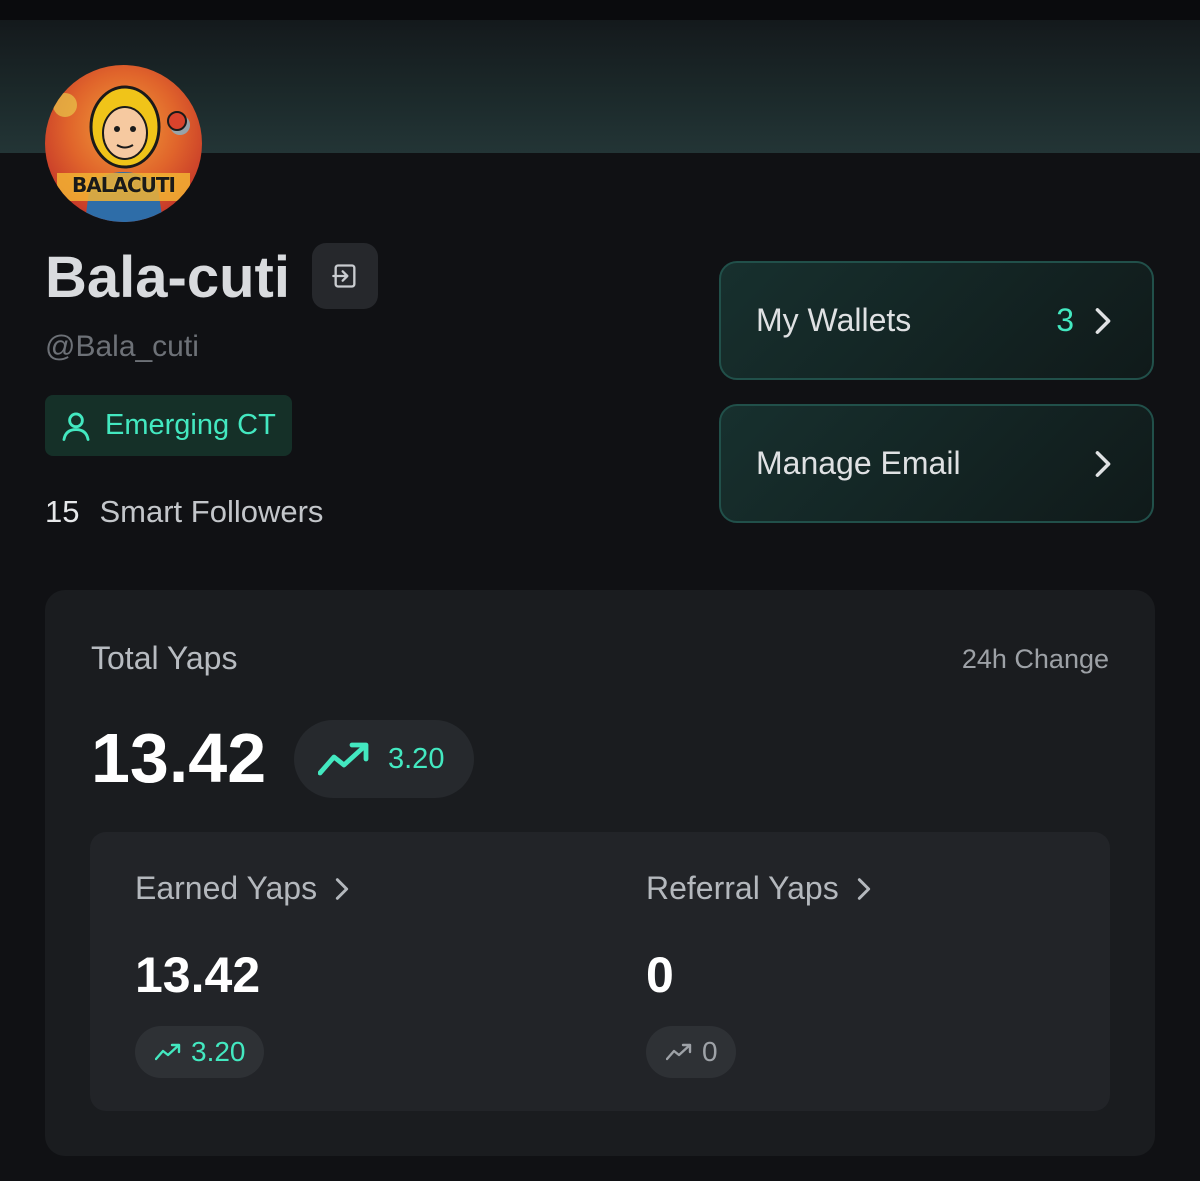 The height and width of the screenshot is (1181, 1200). I want to click on referral-yaps-label: Referral Yaps, so click(742, 888).